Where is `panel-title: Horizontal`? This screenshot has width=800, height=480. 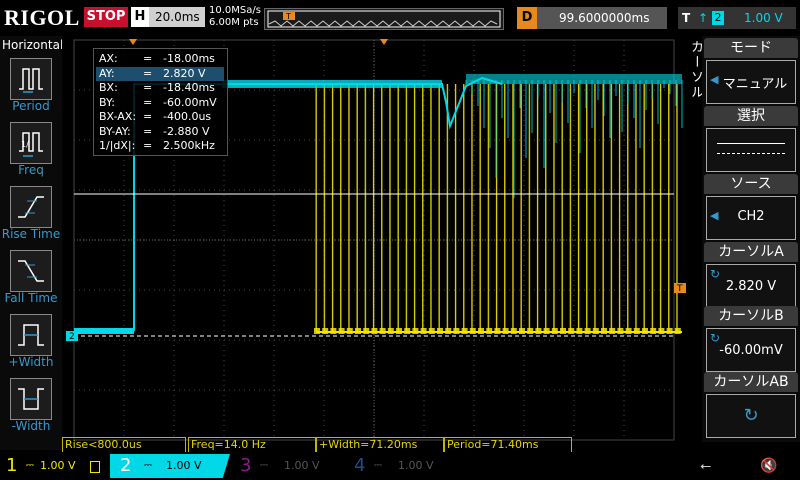 panel-title: Horizontal is located at coordinates (33, 45).